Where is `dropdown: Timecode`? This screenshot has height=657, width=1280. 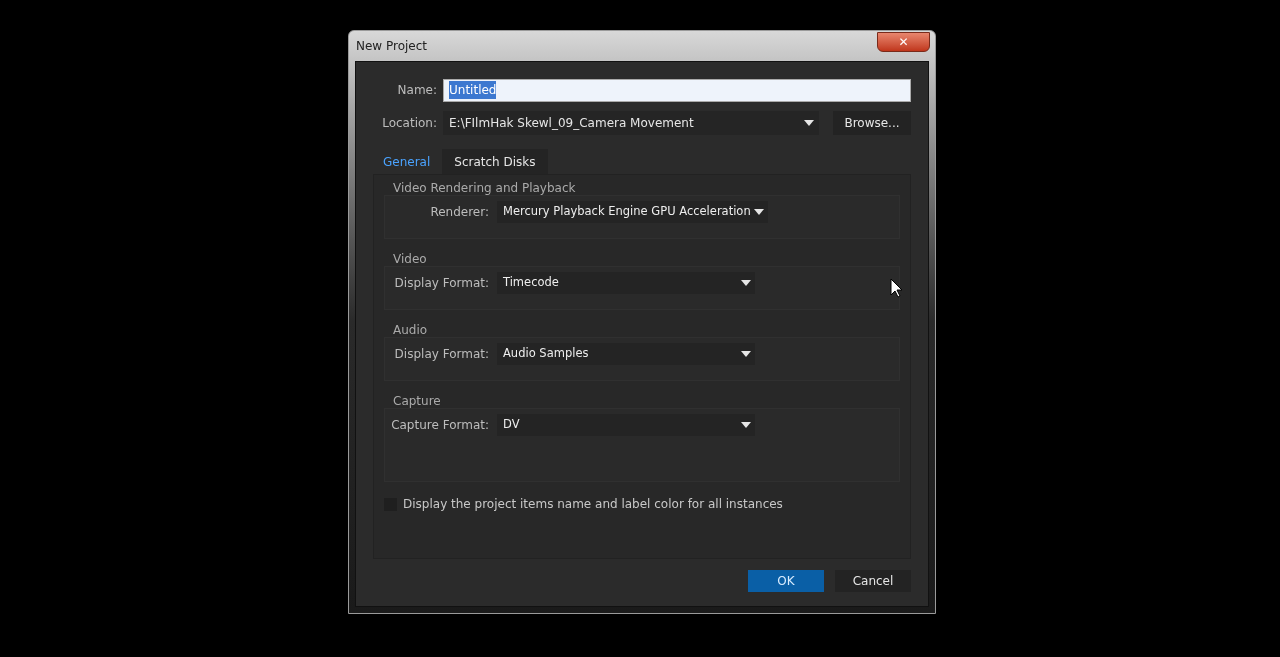 dropdown: Timecode is located at coordinates (626, 283).